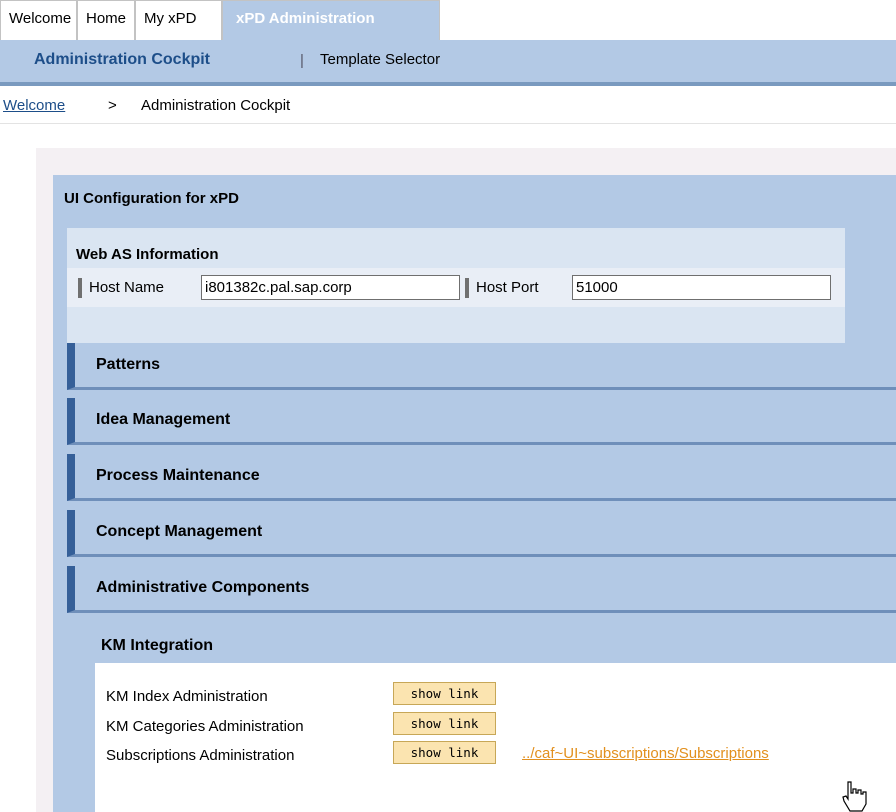 Image resolution: width=896 pixels, height=812 pixels. I want to click on top-tab-strip: Welcome Home My xPD xPD Administration, so click(448, 20).